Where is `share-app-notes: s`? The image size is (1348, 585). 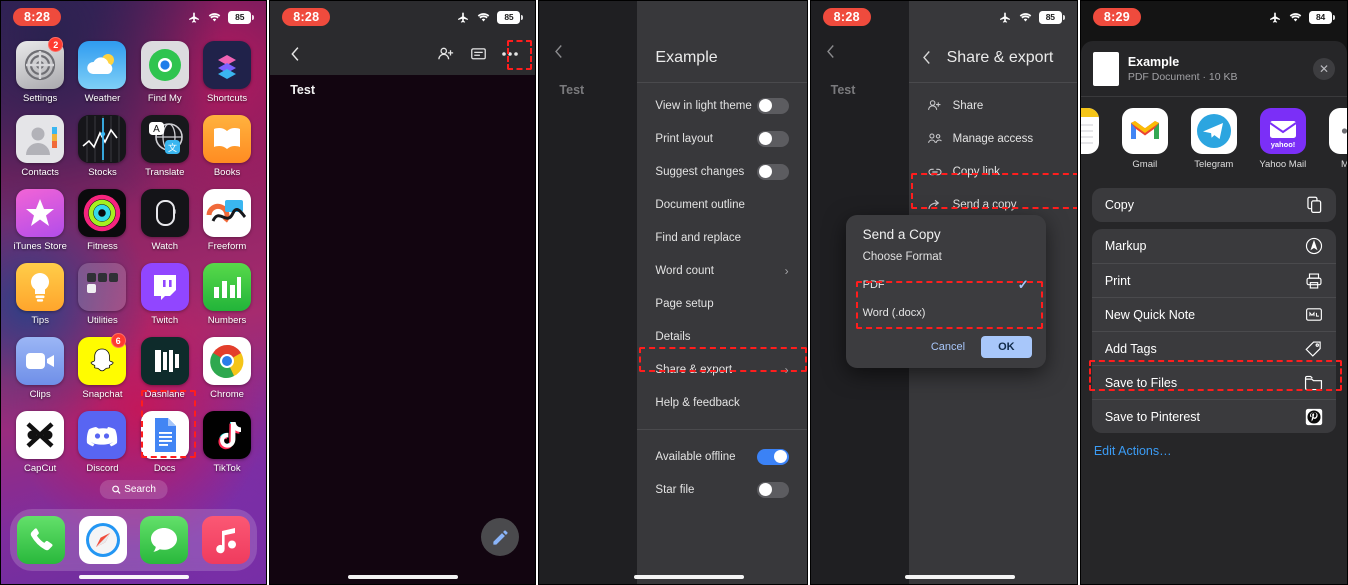
share-app-notes: s is located at coordinates (1092, 139).